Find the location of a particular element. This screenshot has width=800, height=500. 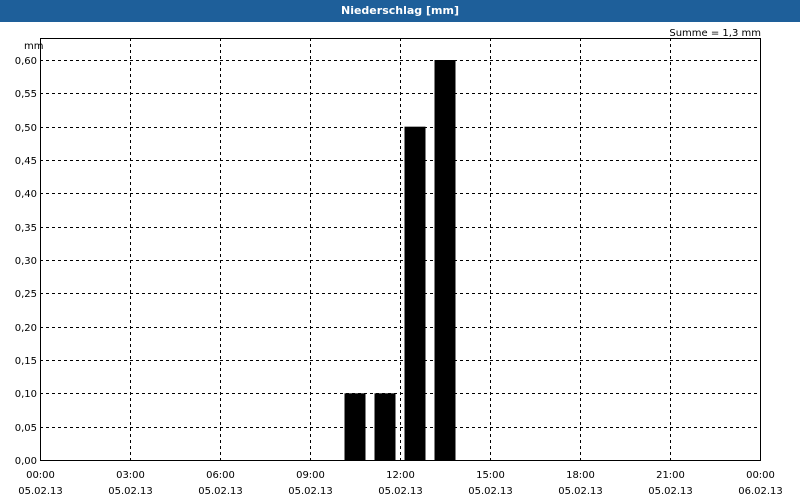

y-tick-label: 0,30 is located at coordinates (26, 261).